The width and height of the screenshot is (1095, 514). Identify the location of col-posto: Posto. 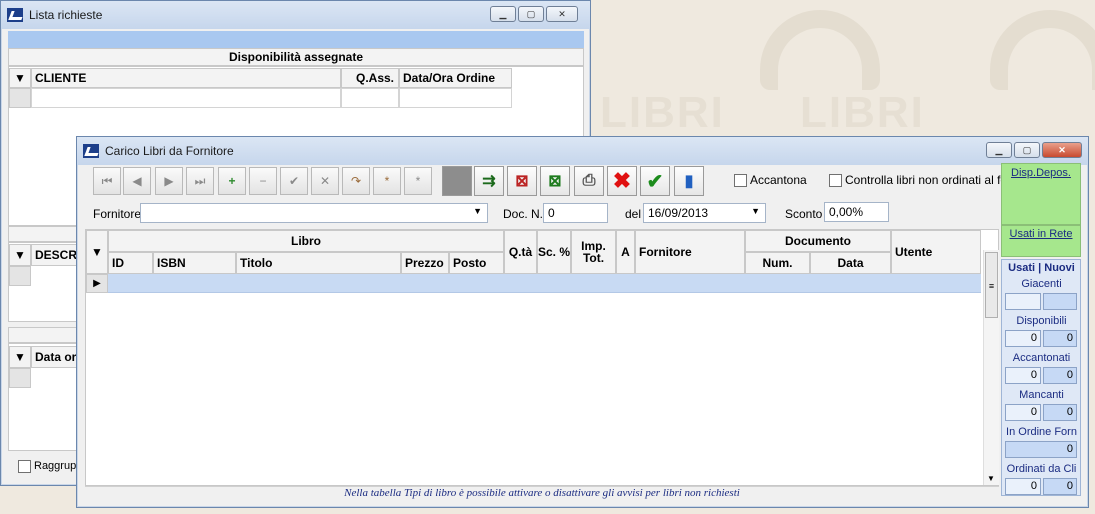
(476, 263).